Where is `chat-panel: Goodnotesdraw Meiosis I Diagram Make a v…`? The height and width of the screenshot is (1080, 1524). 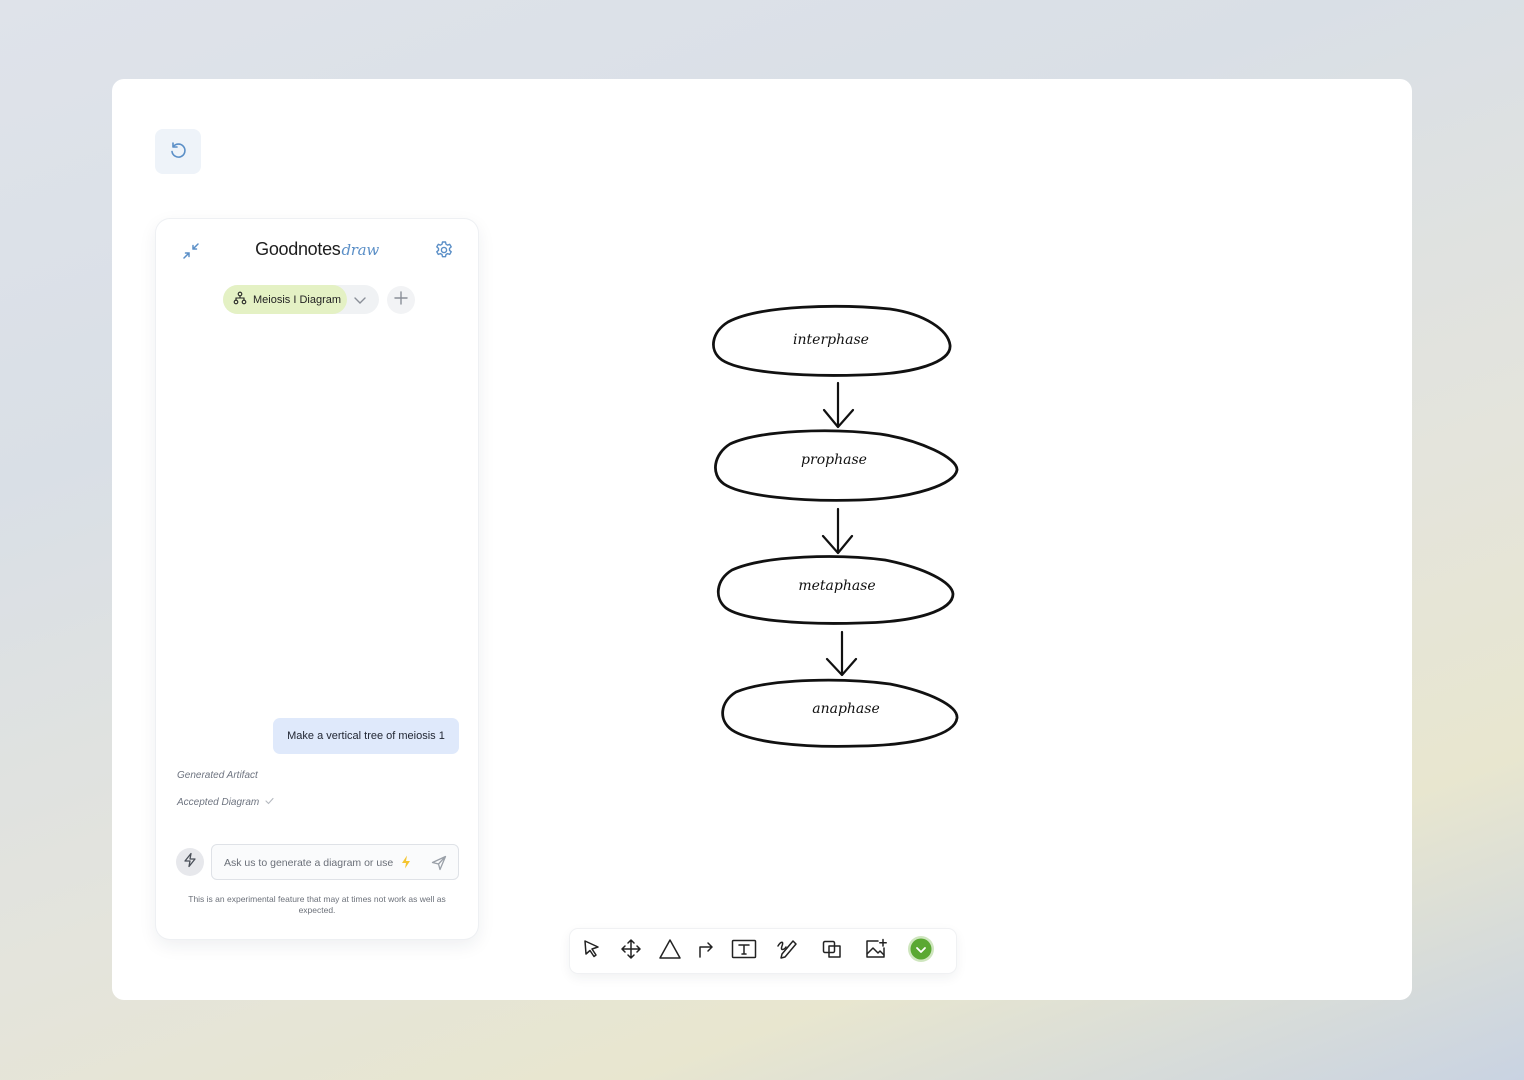 chat-panel: Goodnotesdraw Meiosis I Diagram Make a v… is located at coordinates (317, 579).